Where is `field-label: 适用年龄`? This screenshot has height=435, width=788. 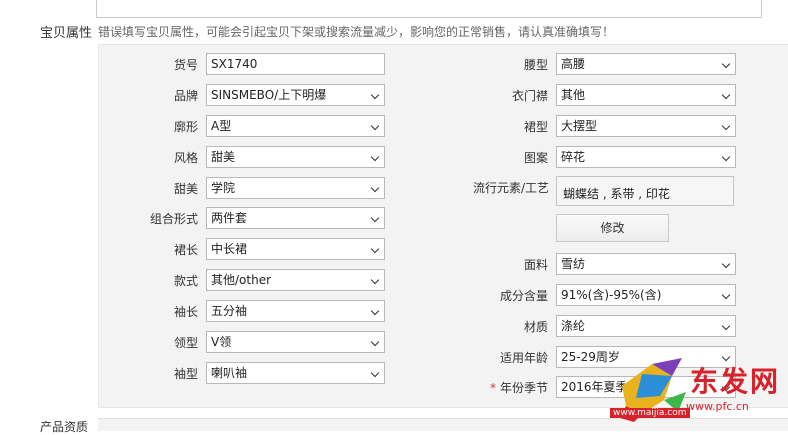
field-label: 适用年龄 is located at coordinates (509, 357).